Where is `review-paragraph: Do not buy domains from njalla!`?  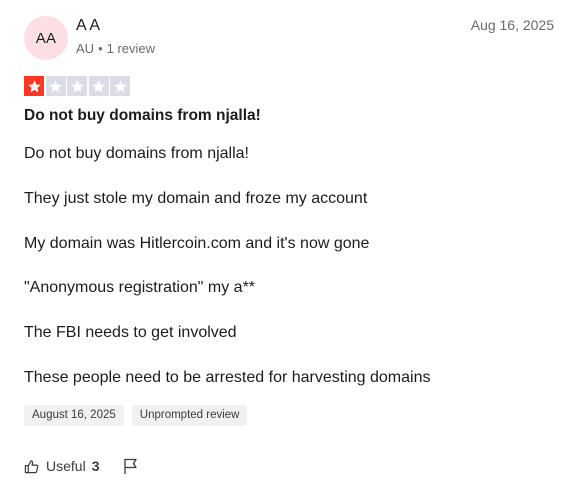
review-paragraph: Do not buy domains from njalla! is located at coordinates (136, 153).